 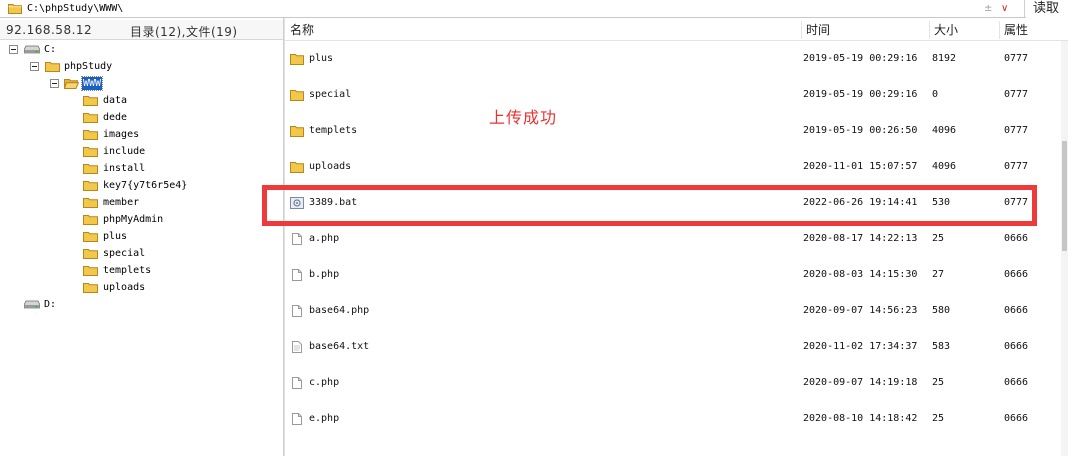 I want to click on tree-label: install, so click(x=124, y=168).